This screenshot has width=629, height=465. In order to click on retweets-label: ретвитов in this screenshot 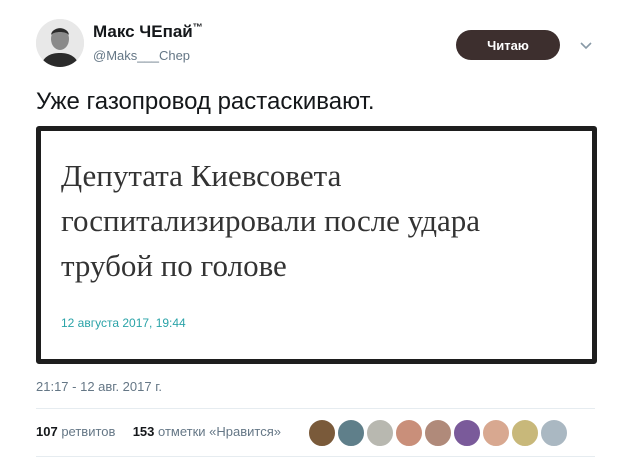, I will do `click(88, 431)`.